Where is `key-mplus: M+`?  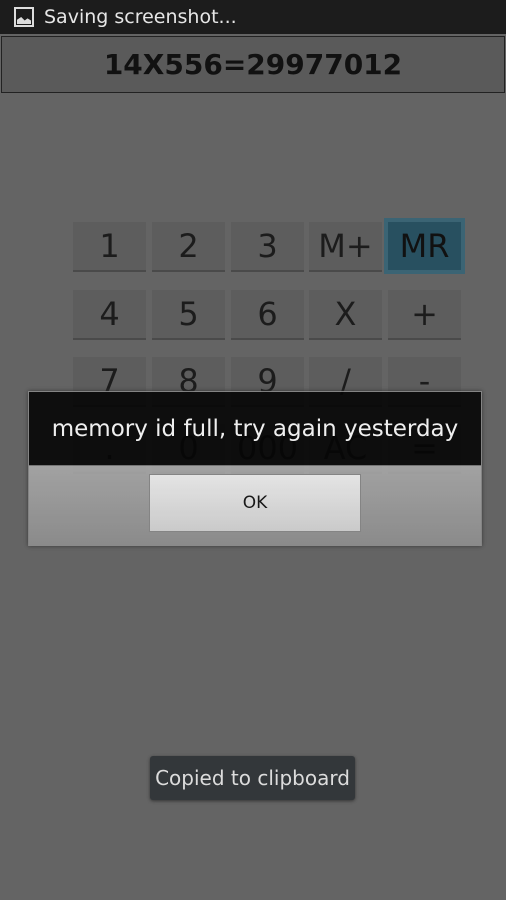 key-mplus: M+ is located at coordinates (345, 246).